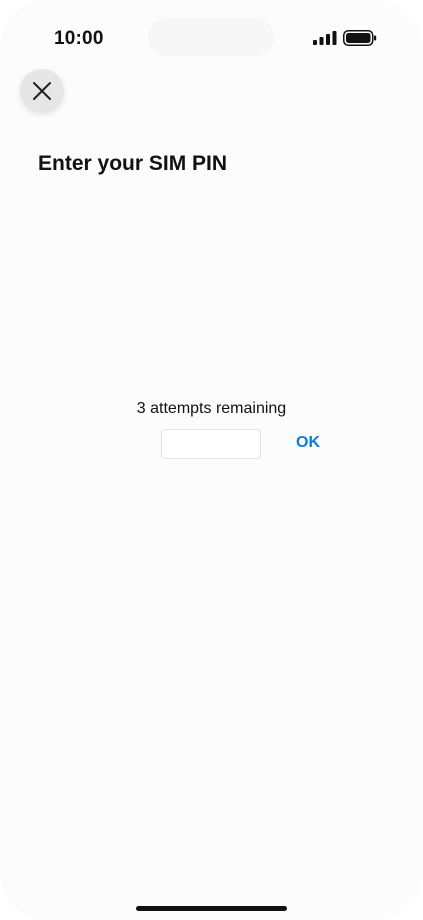  What do you see at coordinates (79, 38) in the screenshot?
I see `status-time: 10:00` at bounding box center [79, 38].